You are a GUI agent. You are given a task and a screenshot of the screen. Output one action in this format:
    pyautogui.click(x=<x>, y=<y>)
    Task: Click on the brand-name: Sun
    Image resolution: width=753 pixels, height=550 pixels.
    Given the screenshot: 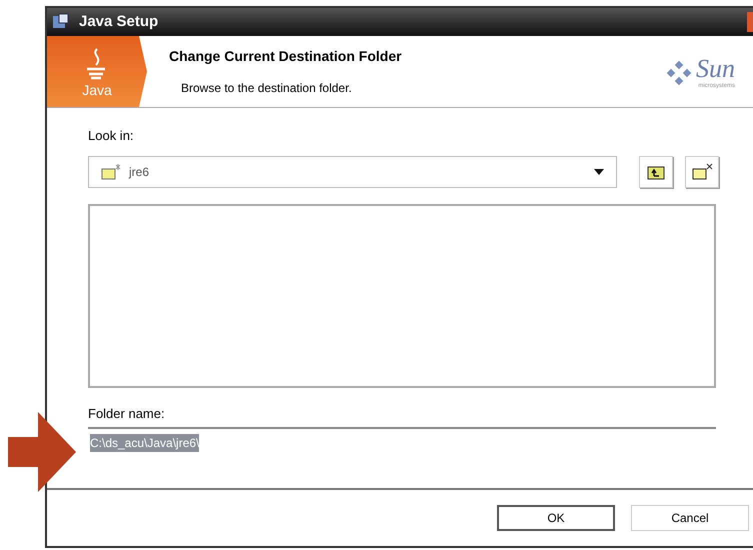 What is the action you would take?
    pyautogui.click(x=715, y=69)
    